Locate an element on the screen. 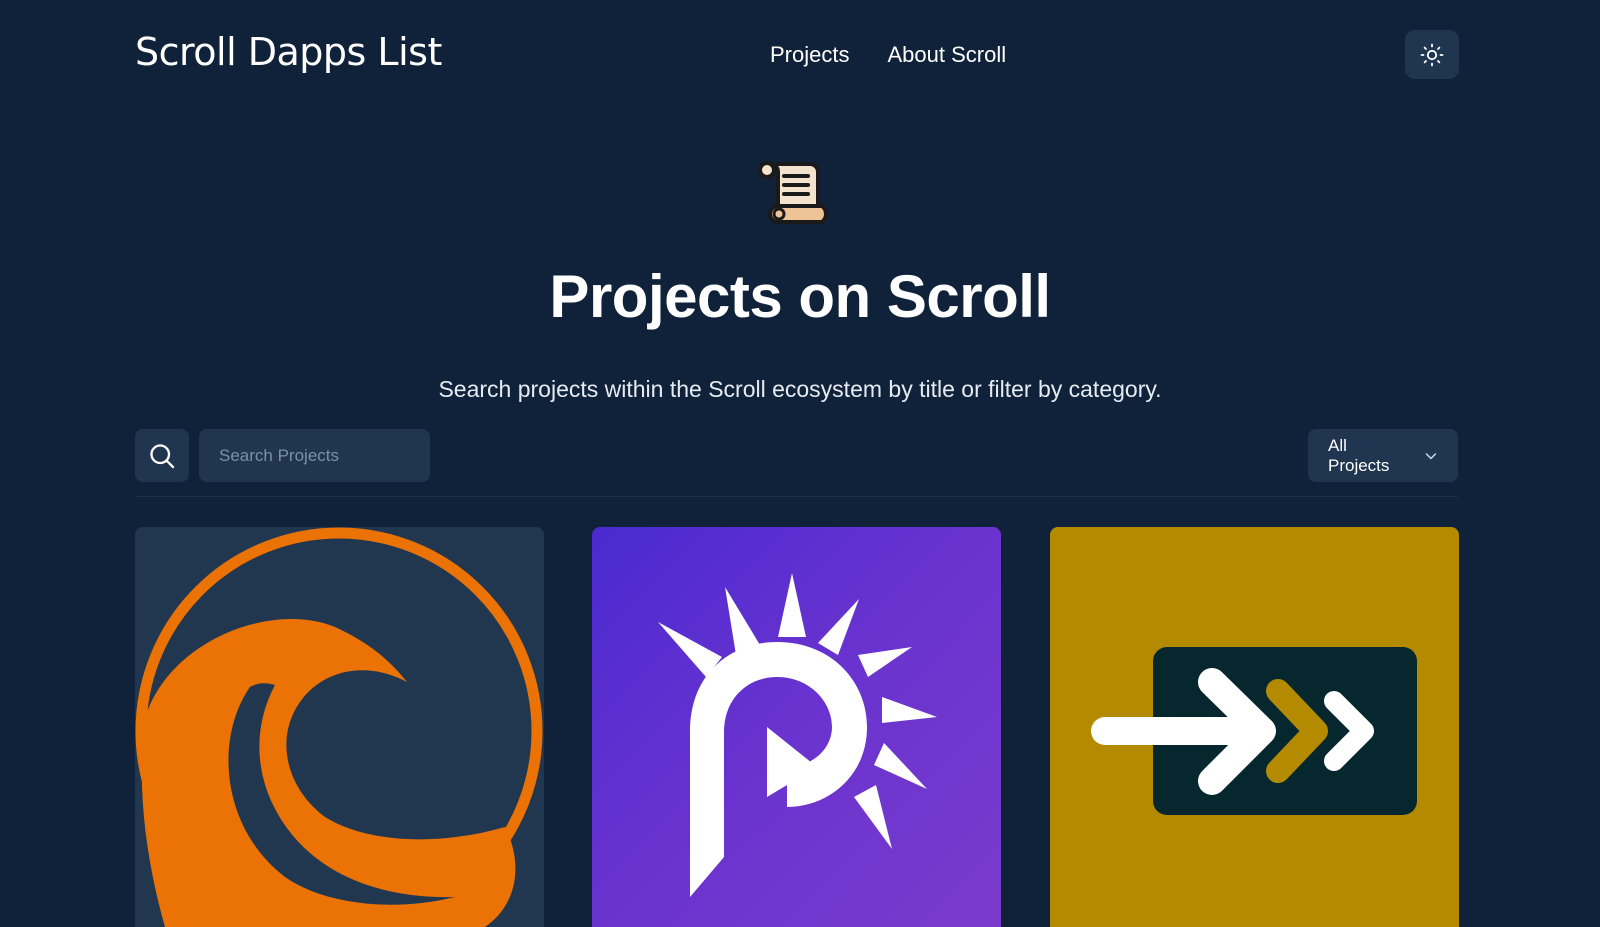  site-title: Scroll Dapps List is located at coordinates (288, 52).